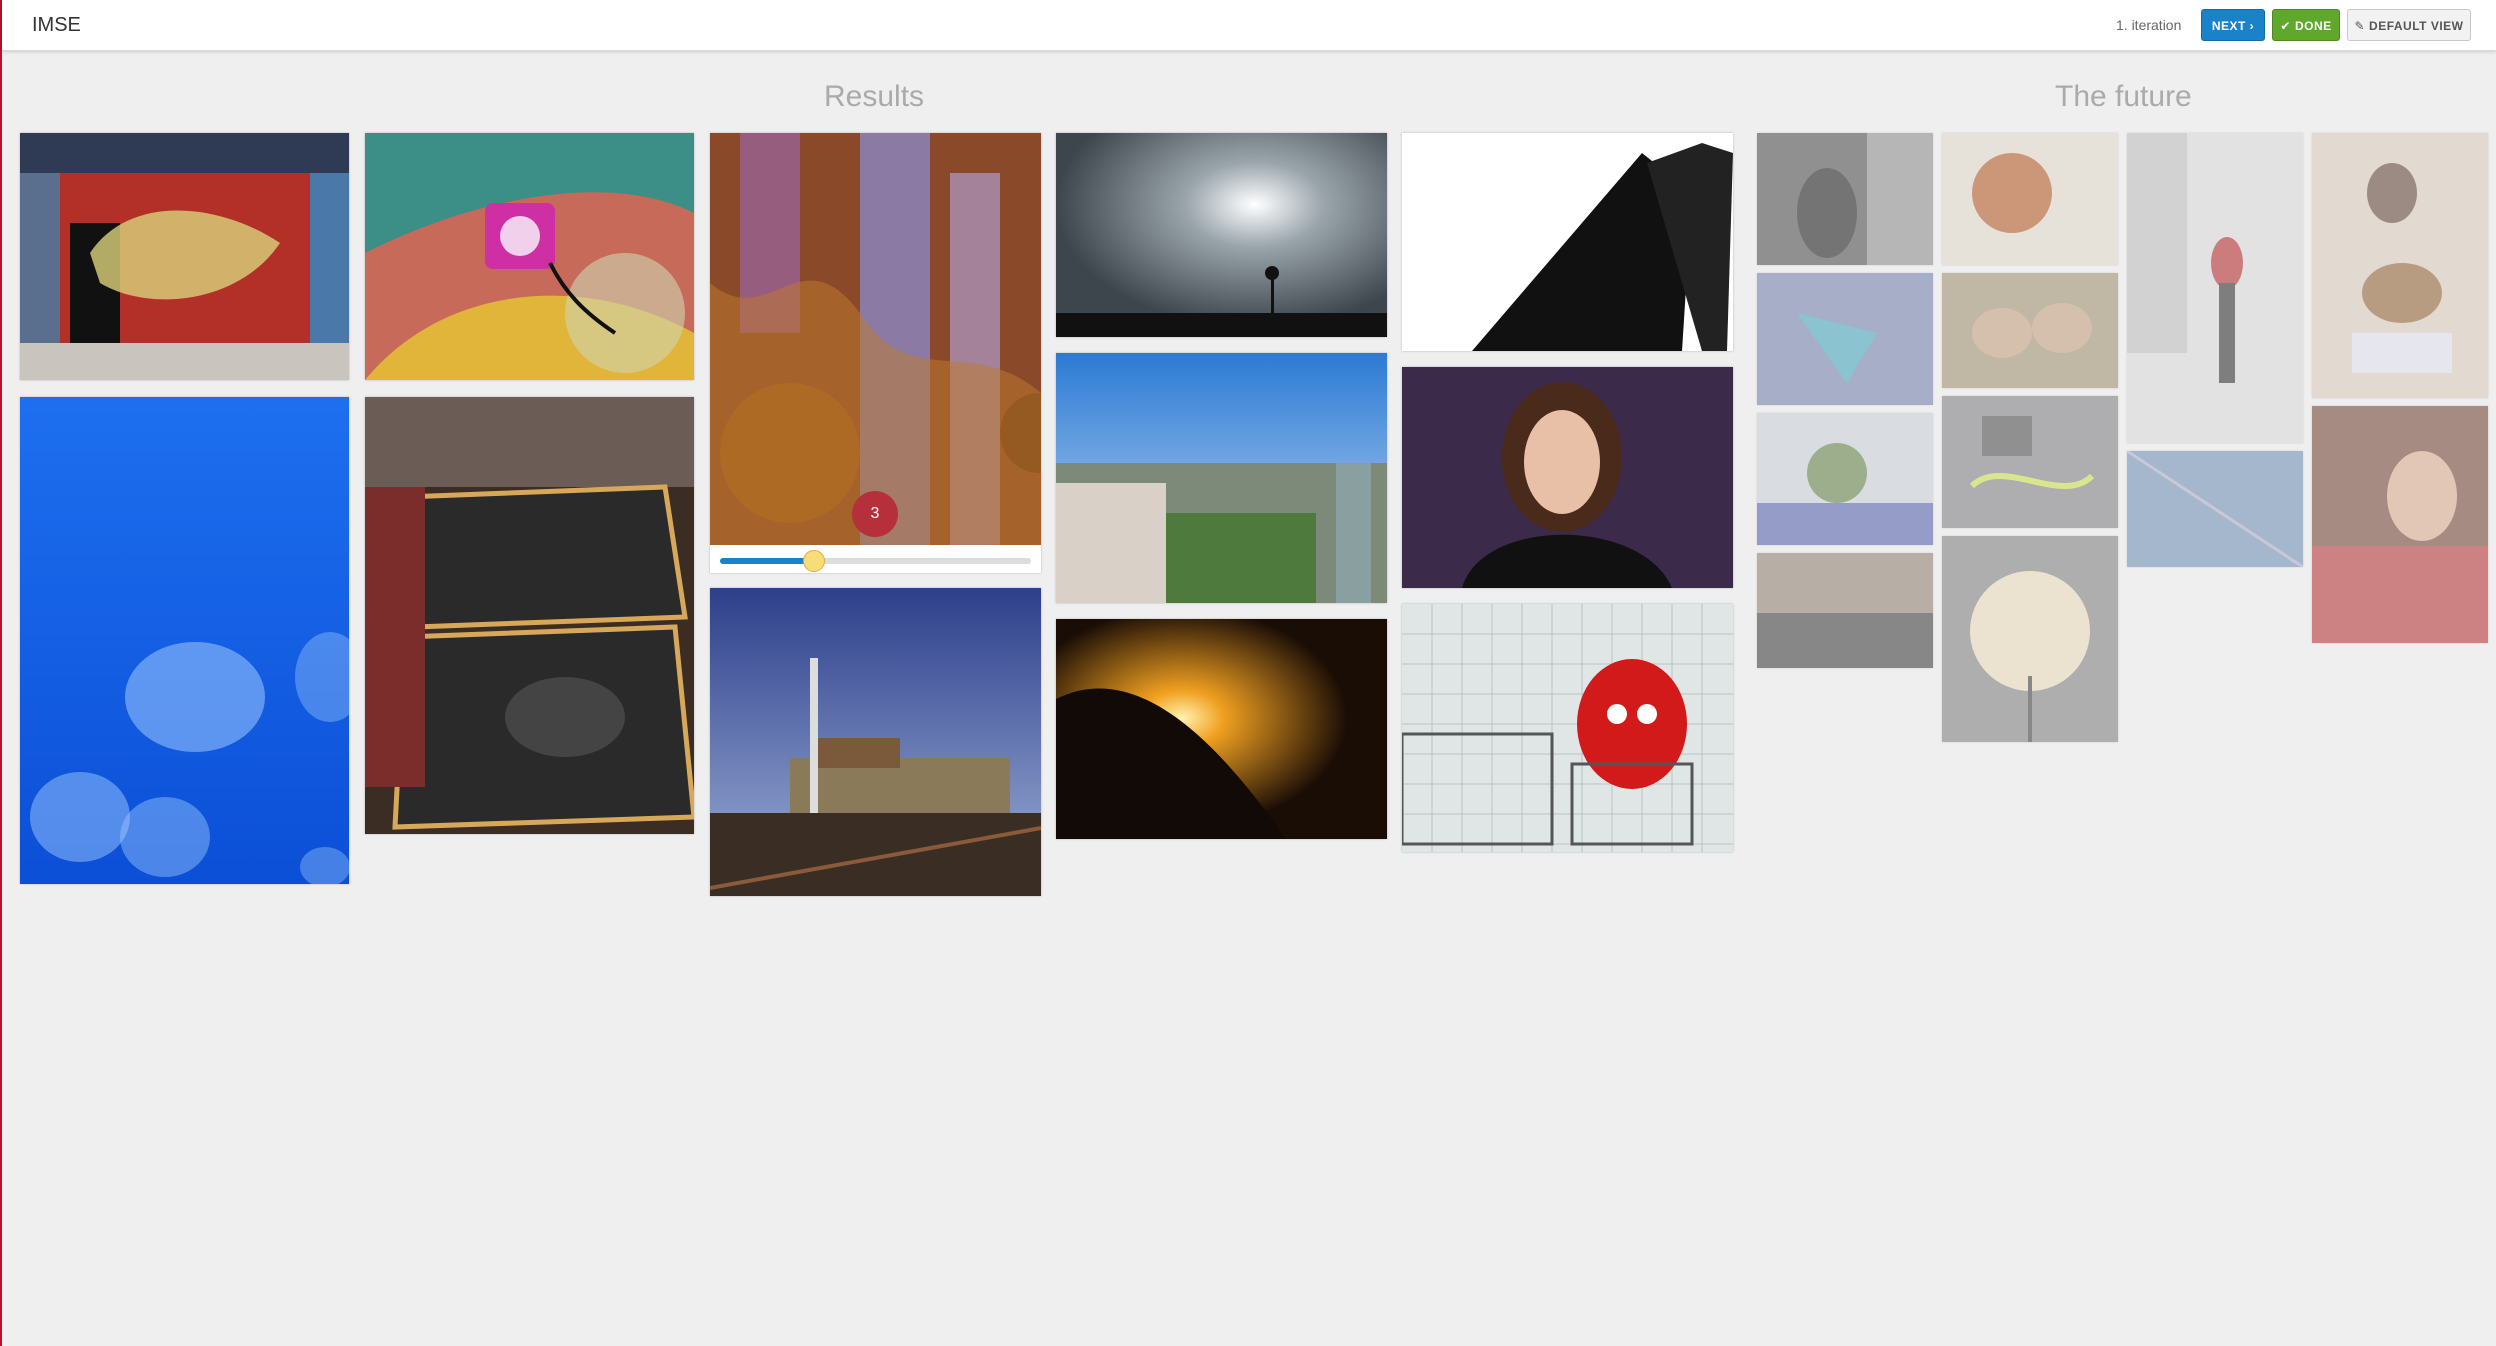 The image size is (2496, 1346). Describe the element at coordinates (2252, 26) in the screenshot. I see `chevron-right-icon: ›` at that location.